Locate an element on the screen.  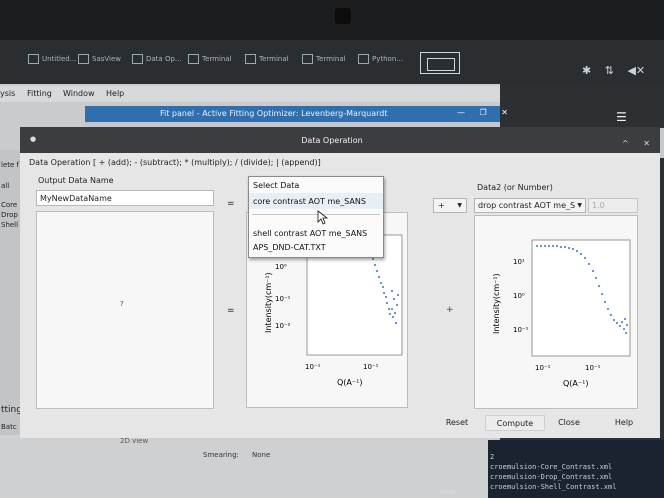
data2-label: Data2 (or Number) is located at coordinates (515, 187).